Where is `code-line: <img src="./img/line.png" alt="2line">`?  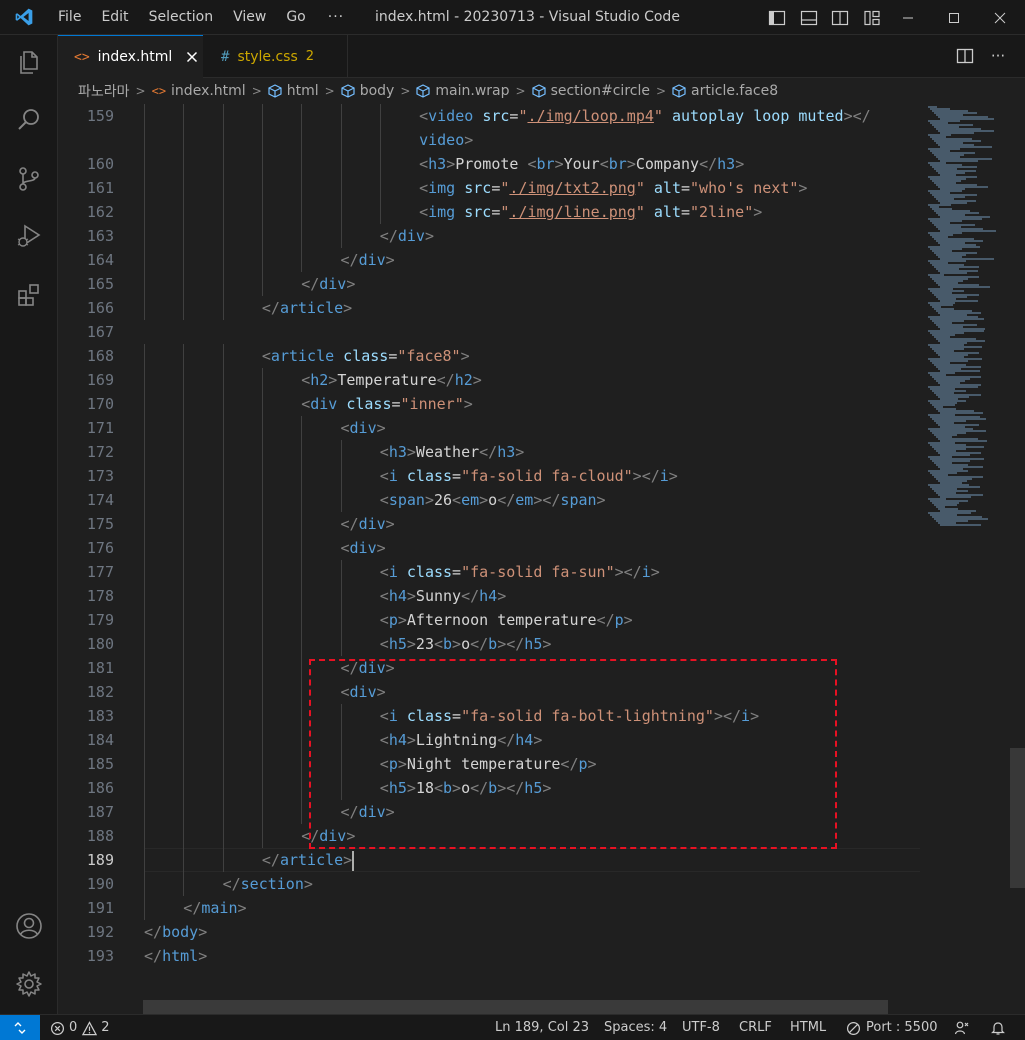 code-line: <img src="./img/line.png" alt="2line"> is located at coordinates (590, 212).